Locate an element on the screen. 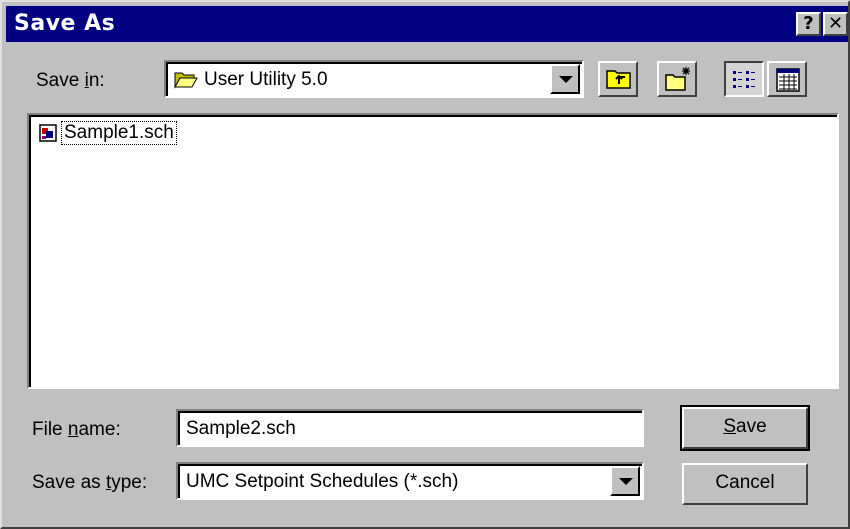  details-view-button is located at coordinates (787, 79).